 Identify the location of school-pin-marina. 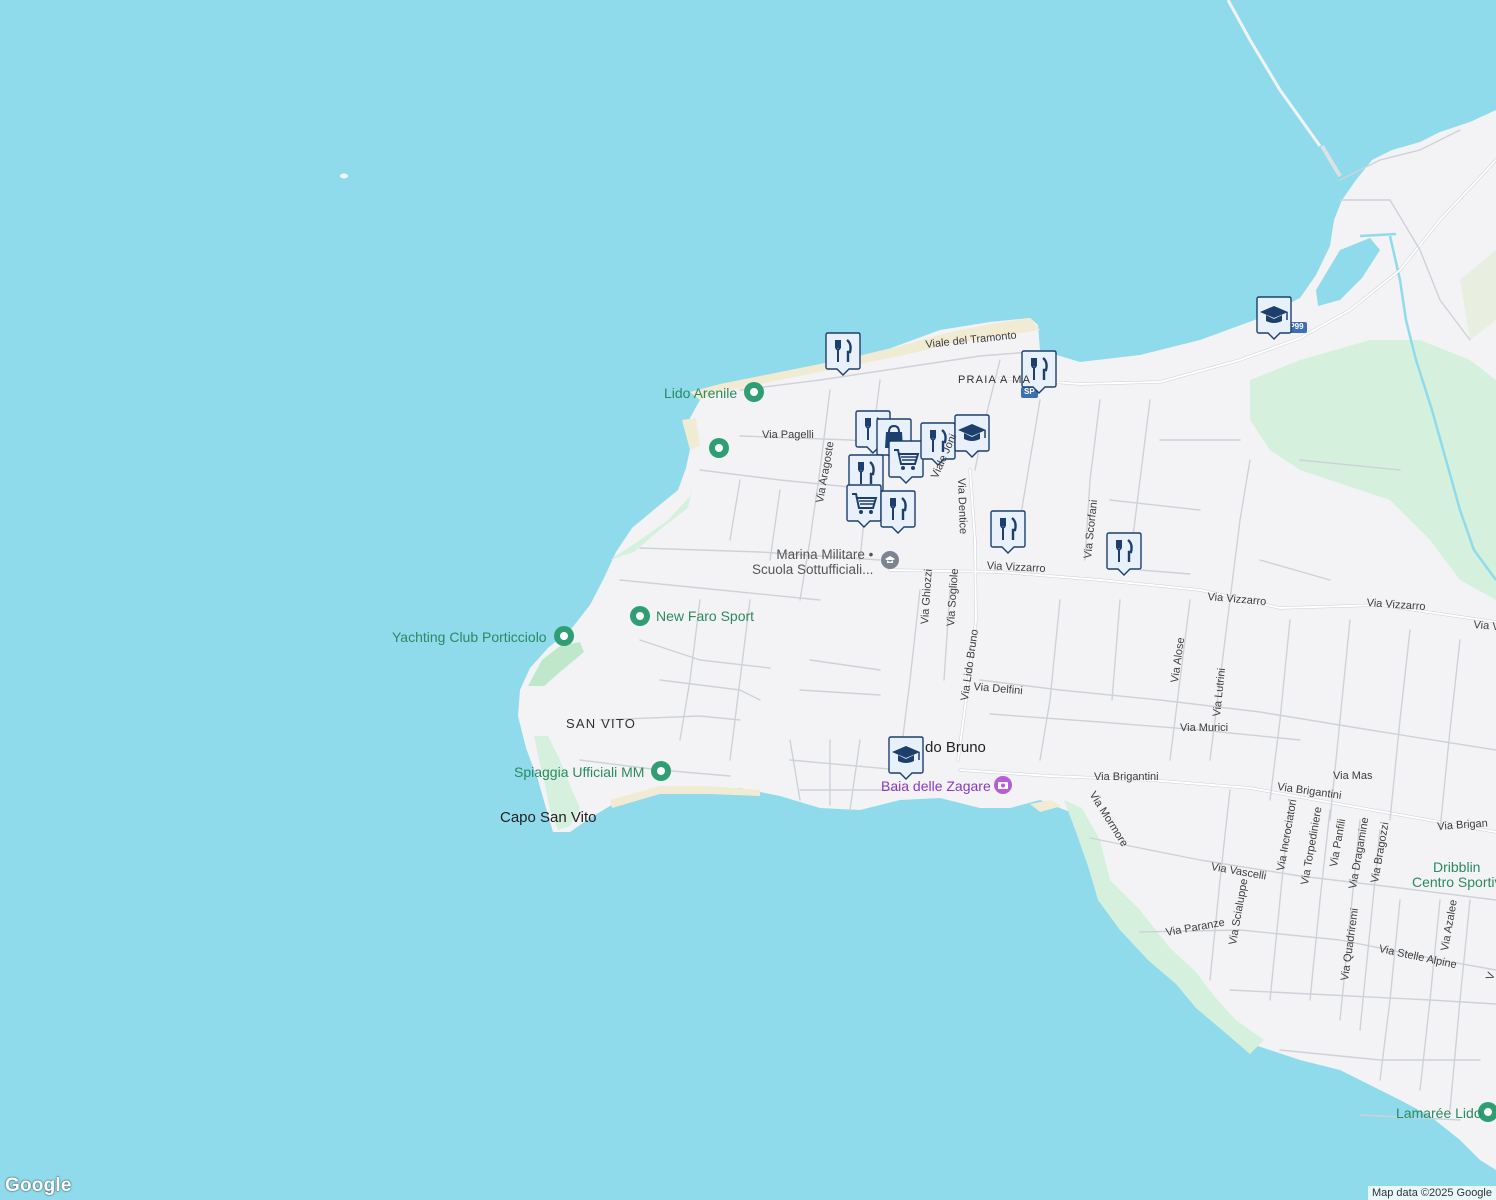
(890, 560).